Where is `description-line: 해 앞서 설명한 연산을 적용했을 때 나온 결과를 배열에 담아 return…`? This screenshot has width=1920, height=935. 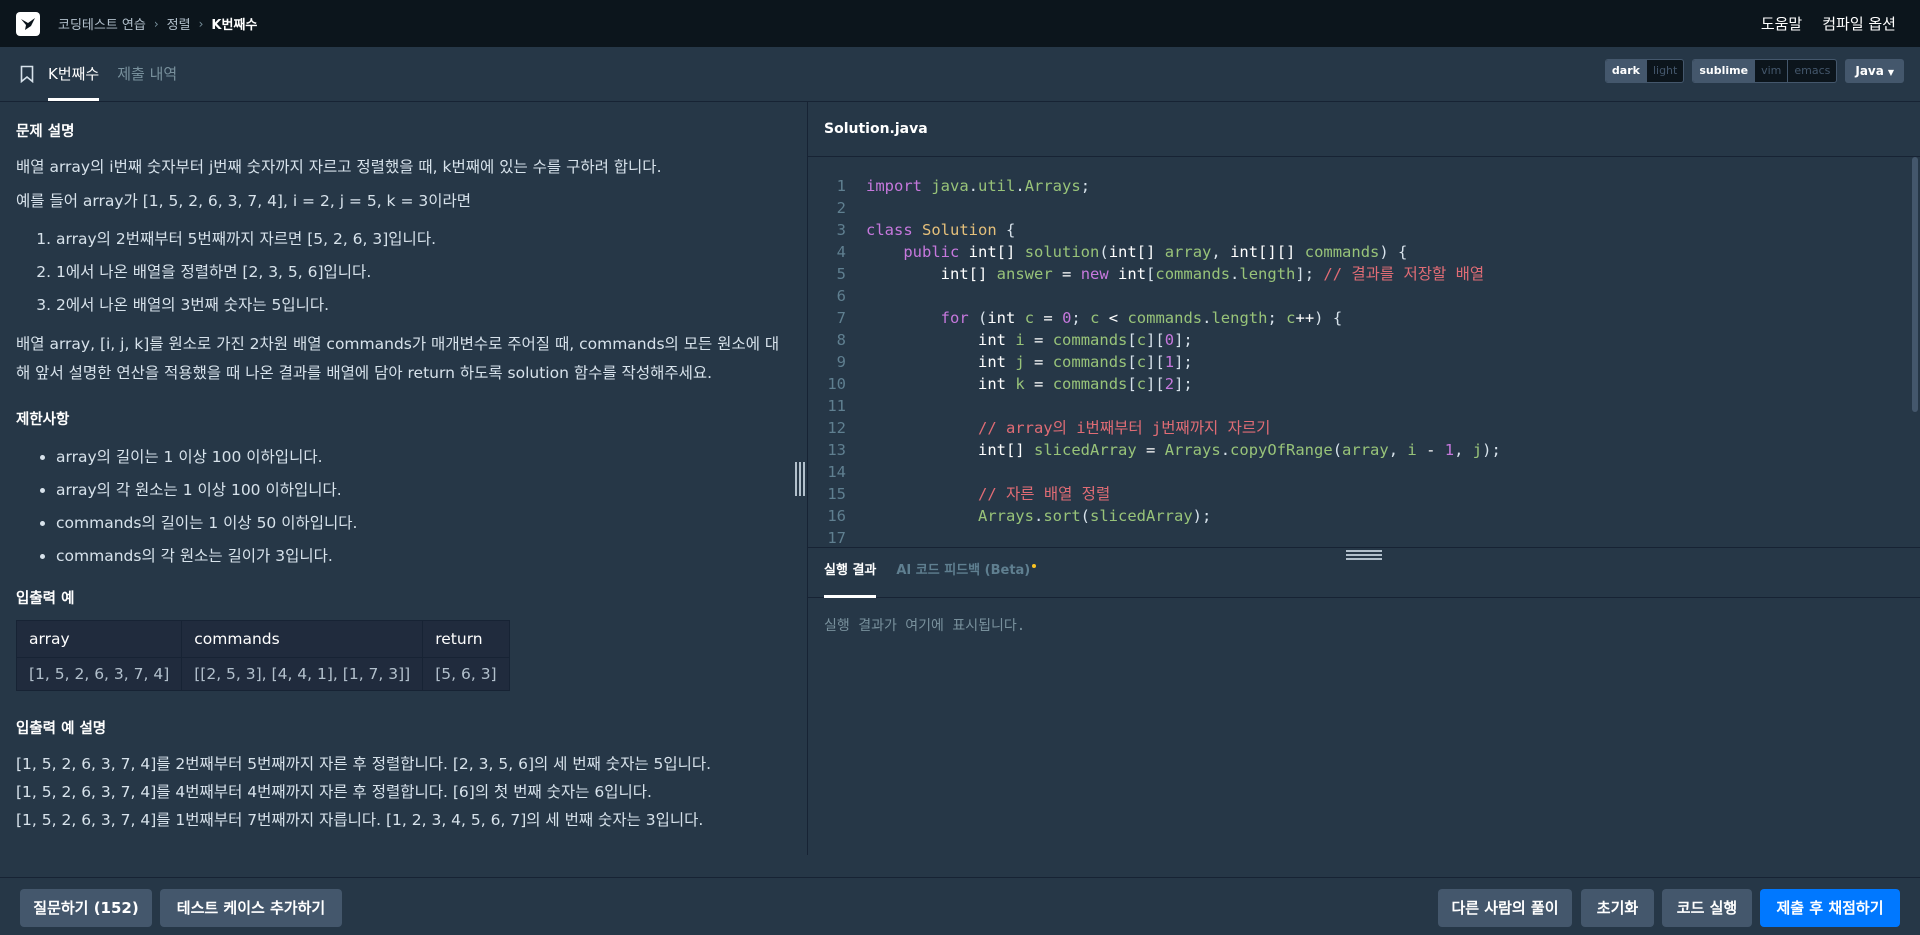 description-line: 해 앞서 설명한 연산을 적용했을 때 나온 결과를 배열에 담아 return… is located at coordinates (364, 373).